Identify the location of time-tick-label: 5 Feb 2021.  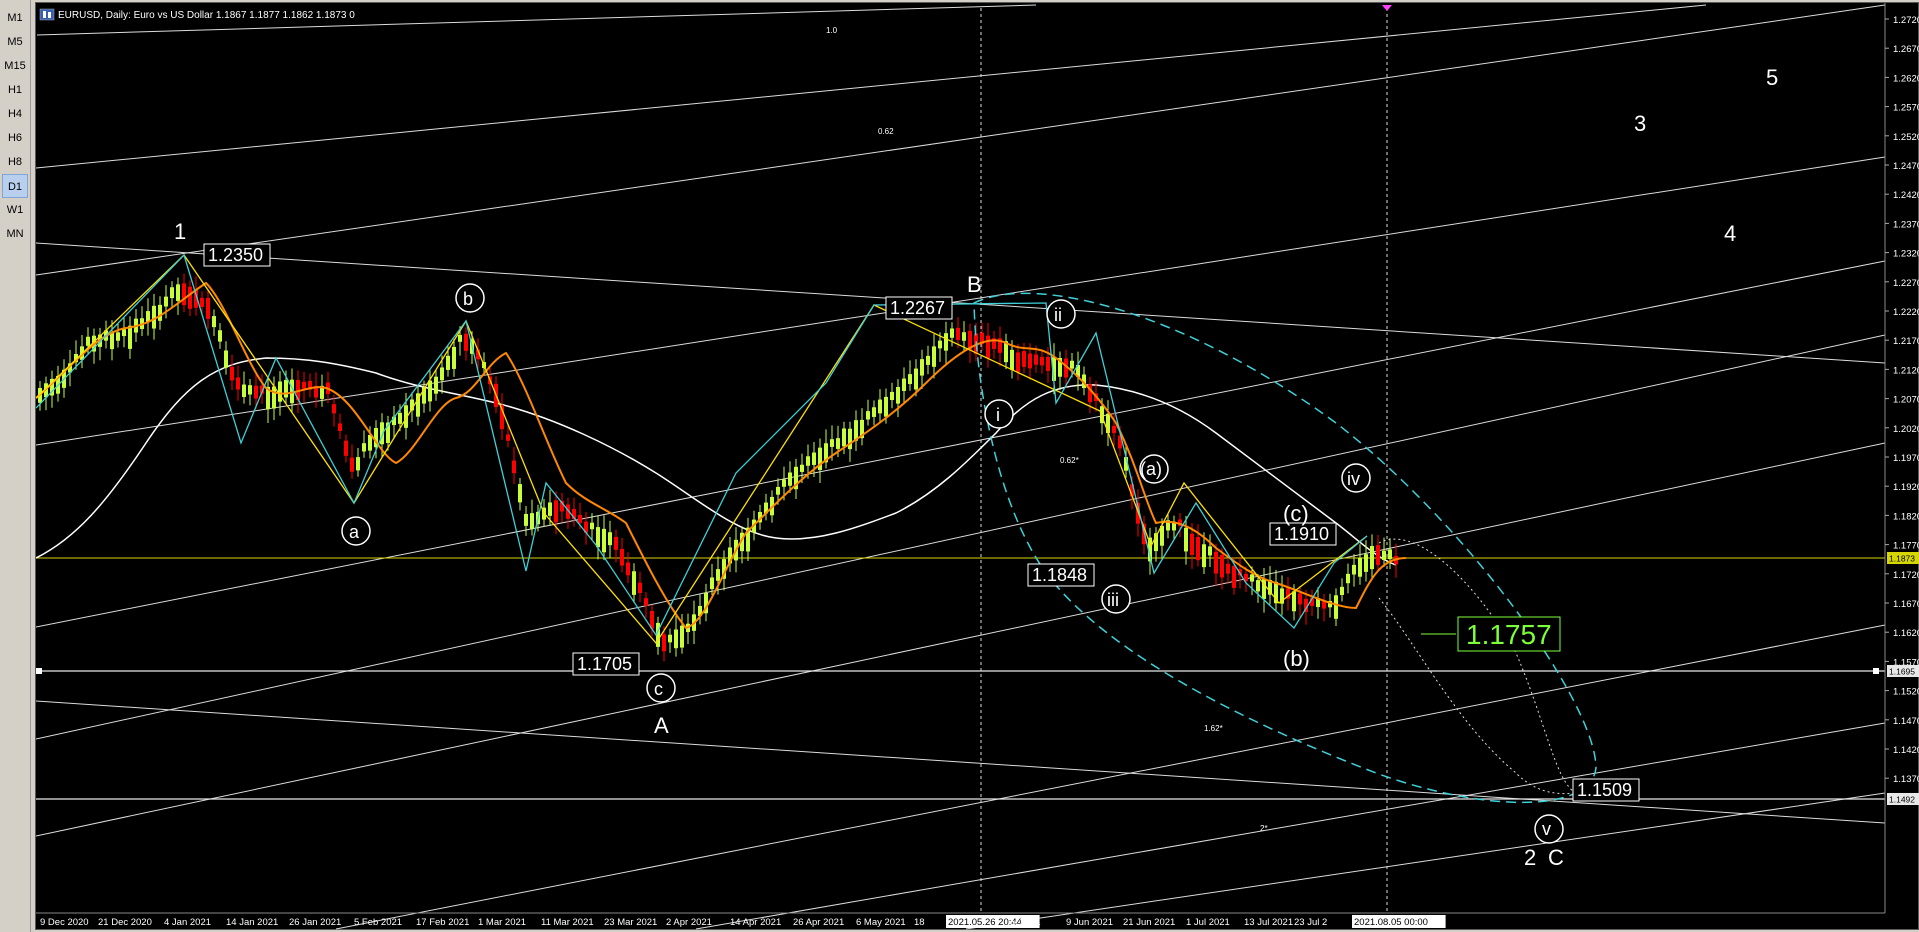
(378, 922).